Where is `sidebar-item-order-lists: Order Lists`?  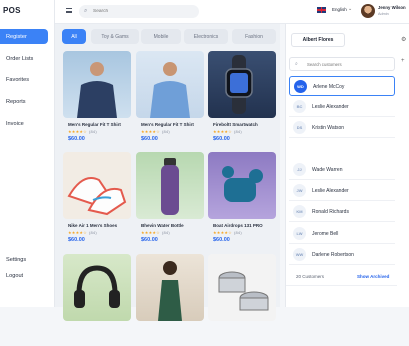 sidebar-item-order-lists: Order Lists is located at coordinates (24, 58).